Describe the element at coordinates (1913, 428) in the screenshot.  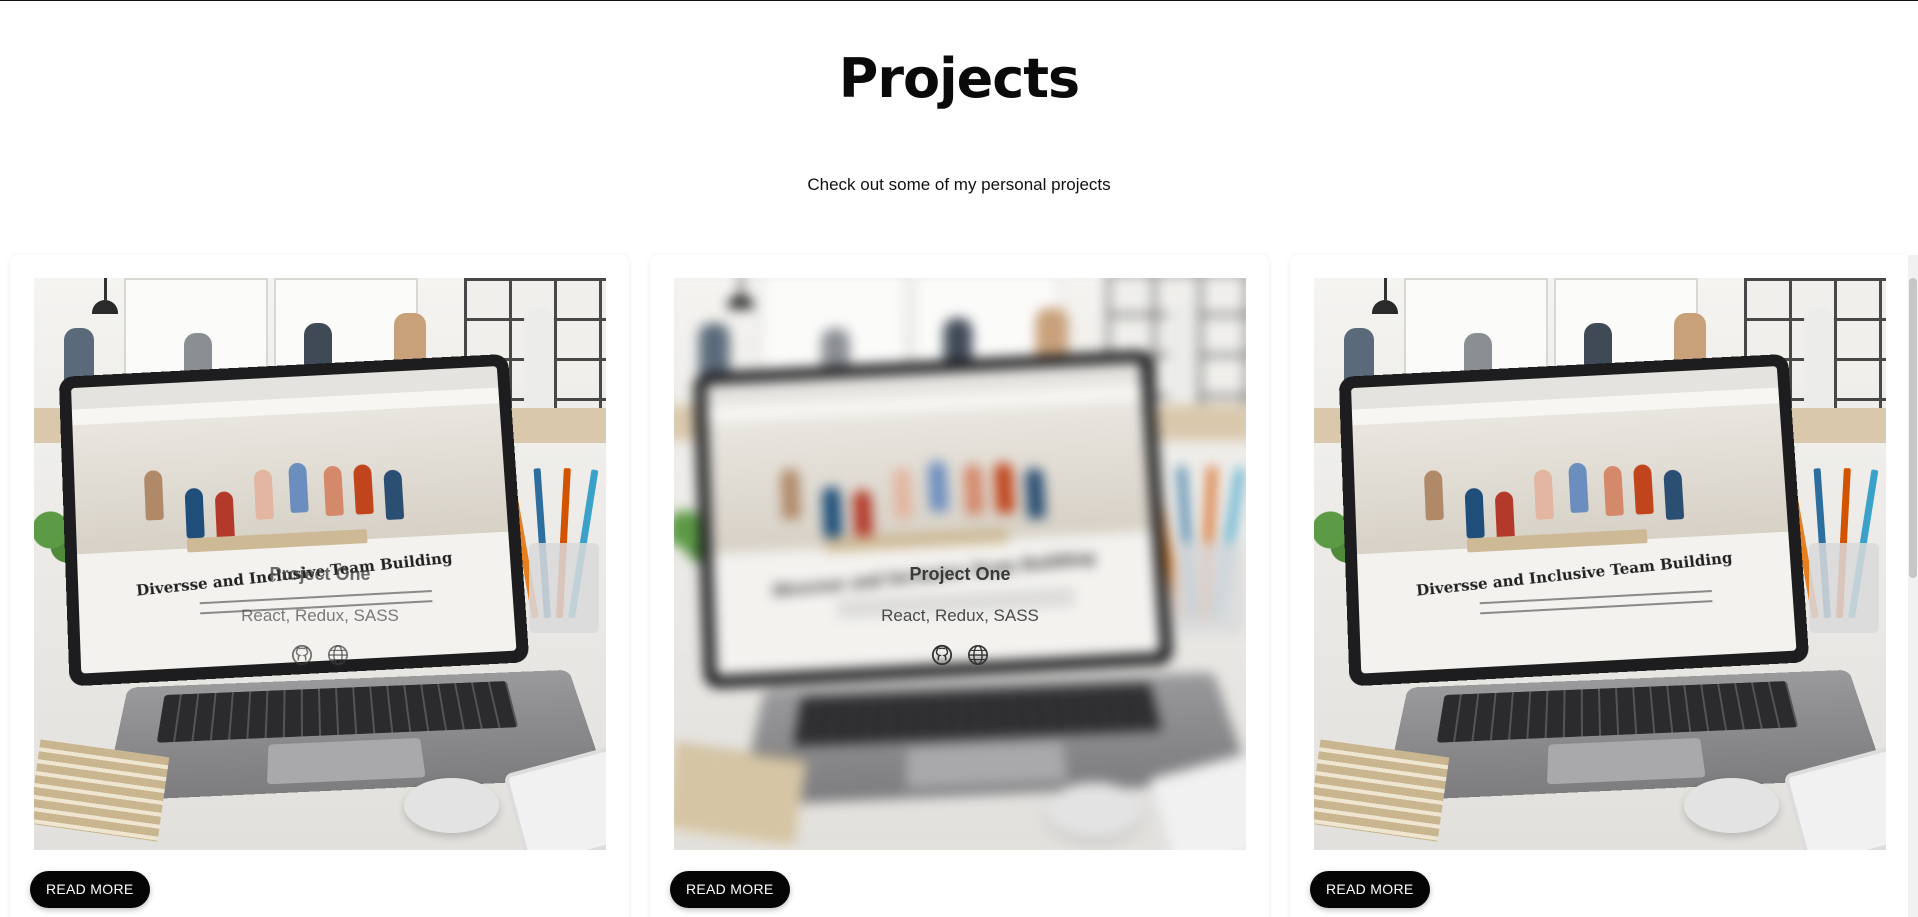
I see `scrollbar-thumb` at that location.